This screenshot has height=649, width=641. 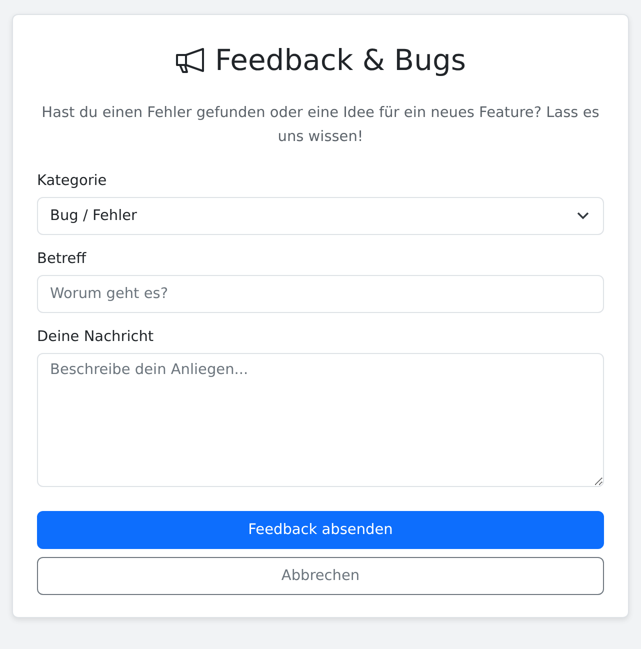 I want to click on subject-input-field: Worum geht es?, so click(x=320, y=294).